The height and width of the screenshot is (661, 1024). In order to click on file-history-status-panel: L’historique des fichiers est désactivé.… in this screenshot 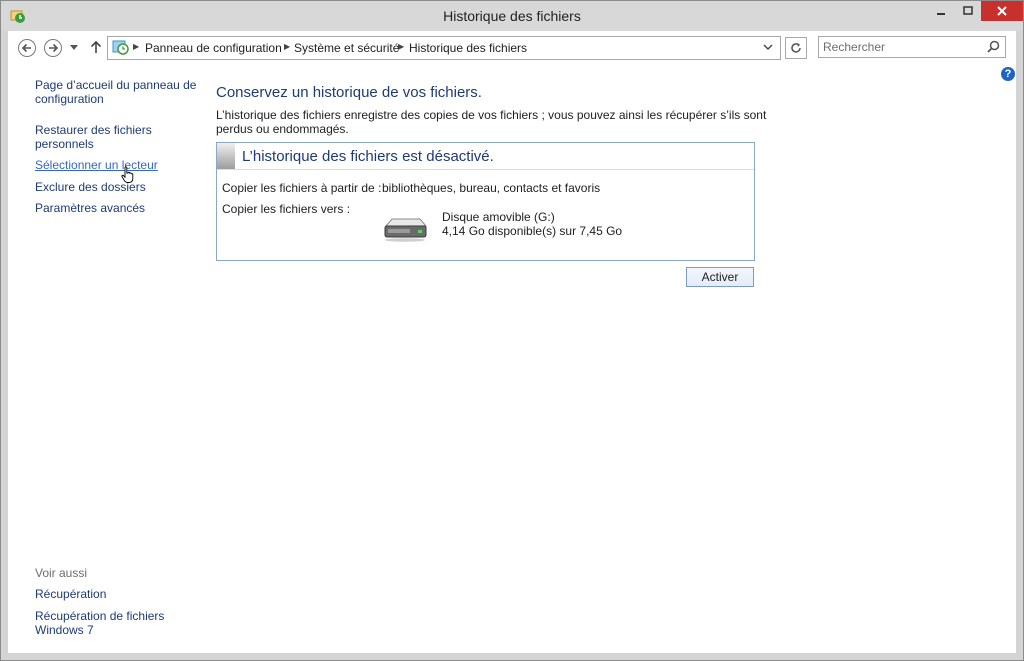, I will do `click(485, 201)`.